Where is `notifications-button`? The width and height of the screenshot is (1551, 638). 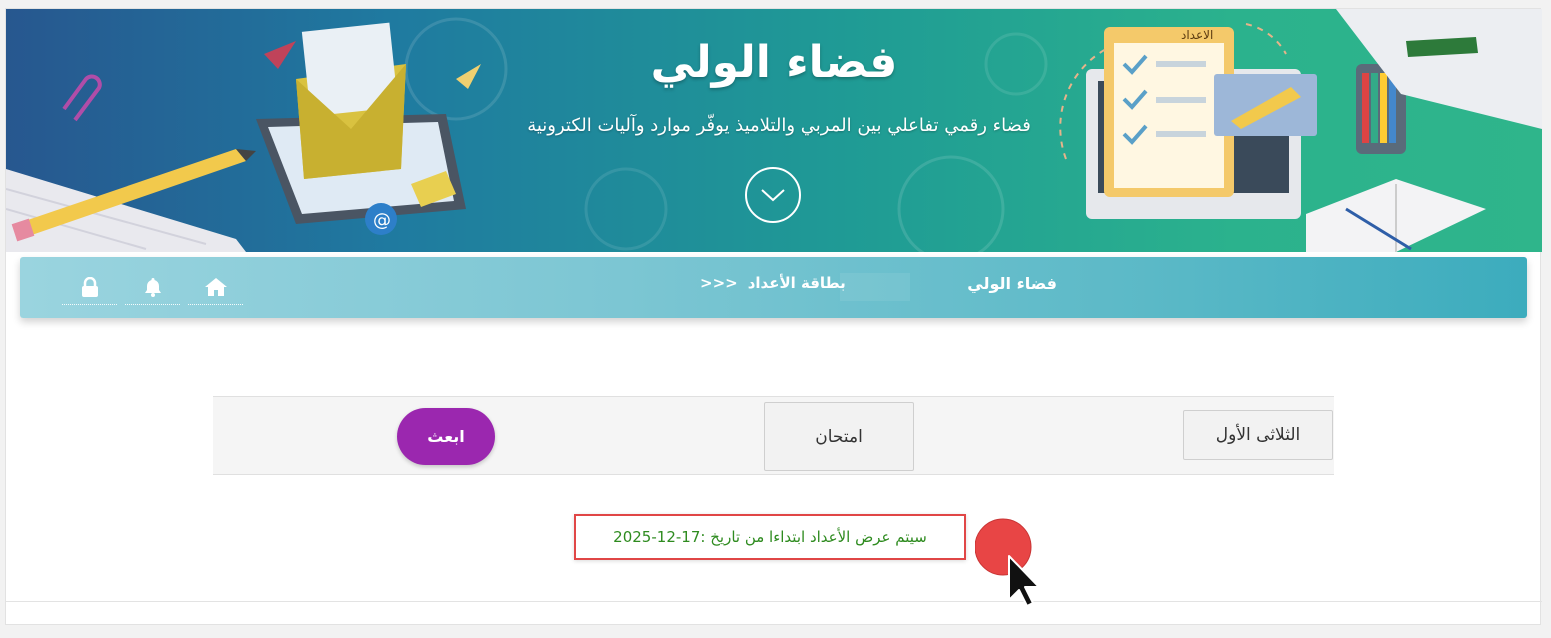
notifications-button is located at coordinates (152, 287).